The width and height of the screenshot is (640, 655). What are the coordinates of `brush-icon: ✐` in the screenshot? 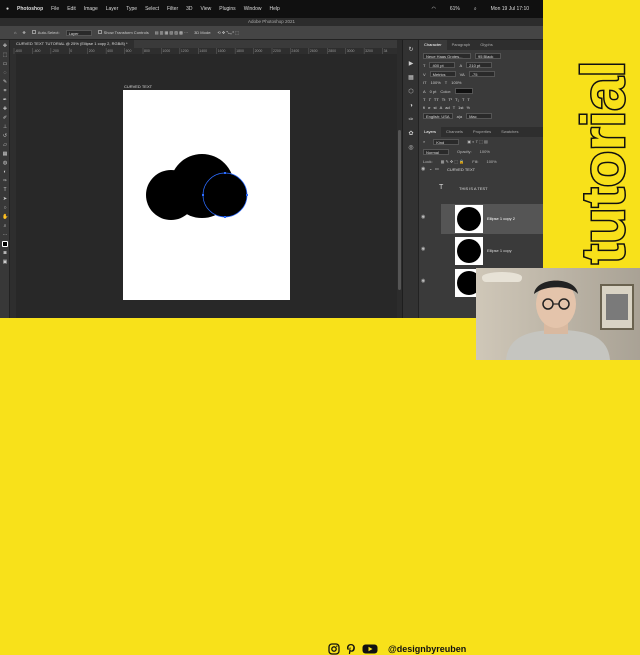 It's located at (5, 118).